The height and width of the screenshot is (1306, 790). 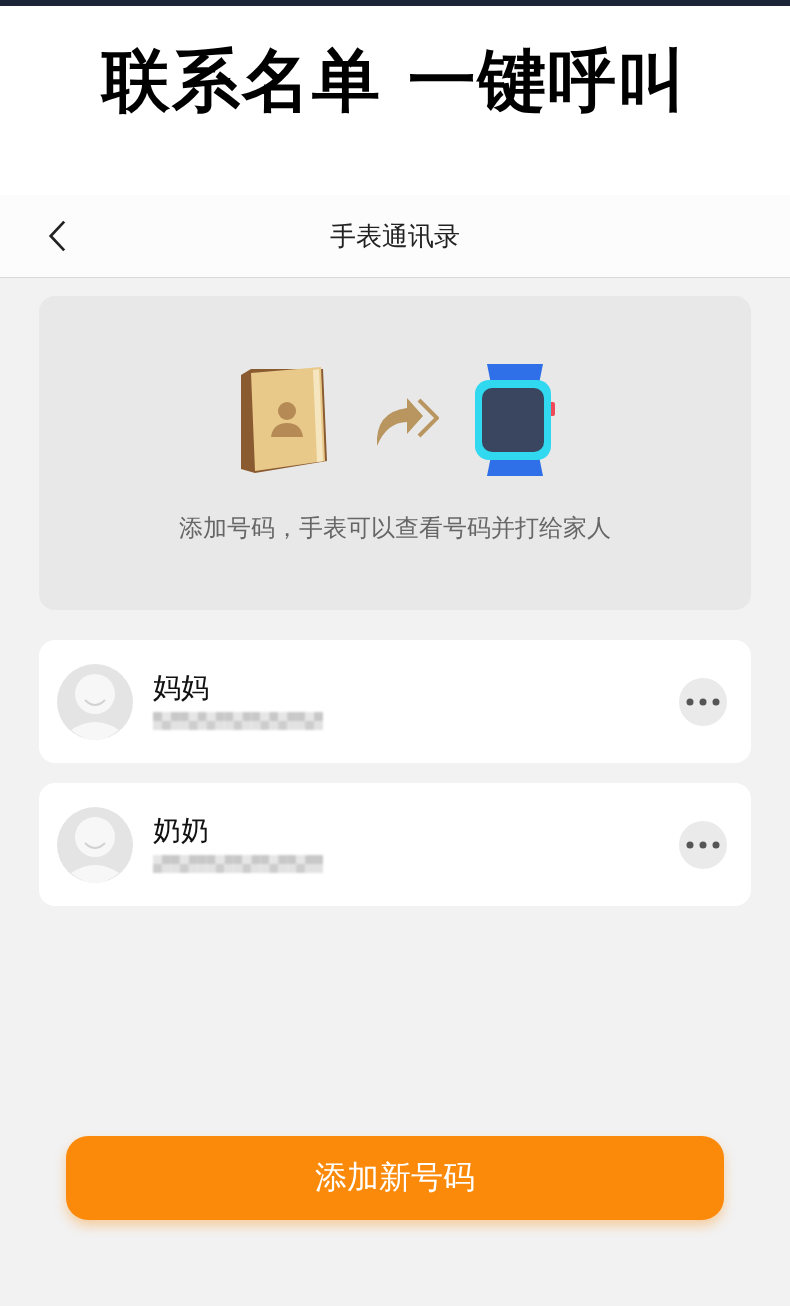 I want to click on watch-icon, so click(x=515, y=420).